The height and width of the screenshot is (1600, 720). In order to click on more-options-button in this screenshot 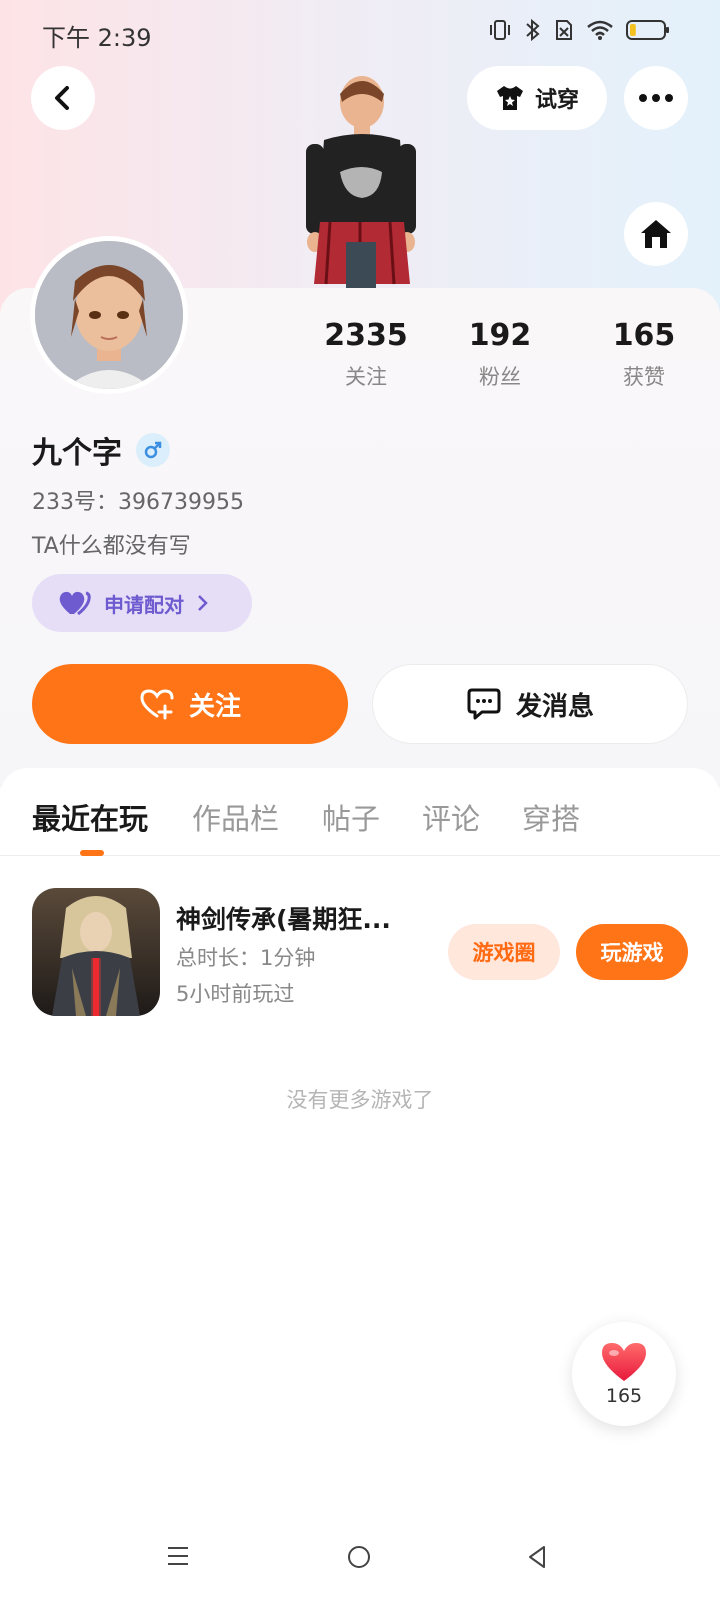, I will do `click(656, 98)`.